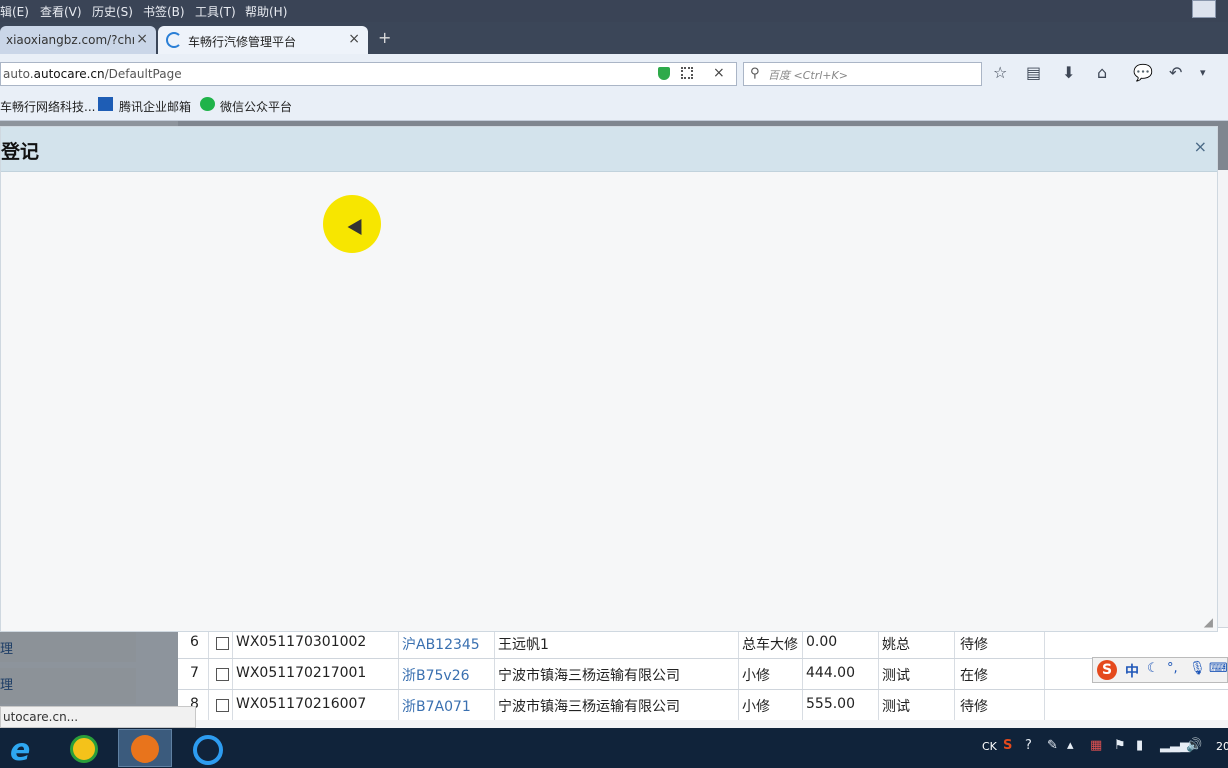  What do you see at coordinates (1028, 745) in the screenshot?
I see `help-icon: ?` at bounding box center [1028, 745].